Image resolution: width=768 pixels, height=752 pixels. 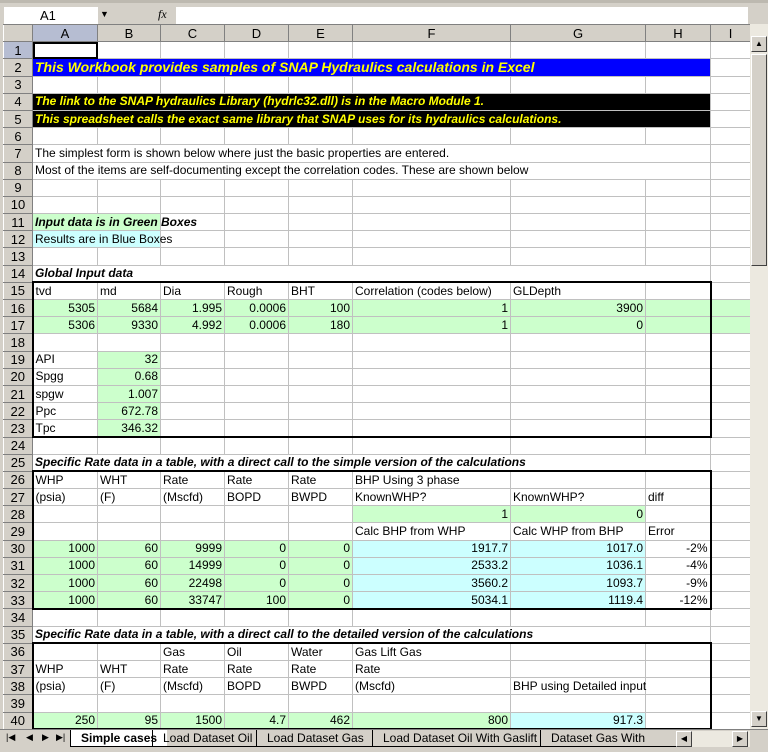 What do you see at coordinates (256, 566) in the screenshot?
I see `cell-d31: 0` at bounding box center [256, 566].